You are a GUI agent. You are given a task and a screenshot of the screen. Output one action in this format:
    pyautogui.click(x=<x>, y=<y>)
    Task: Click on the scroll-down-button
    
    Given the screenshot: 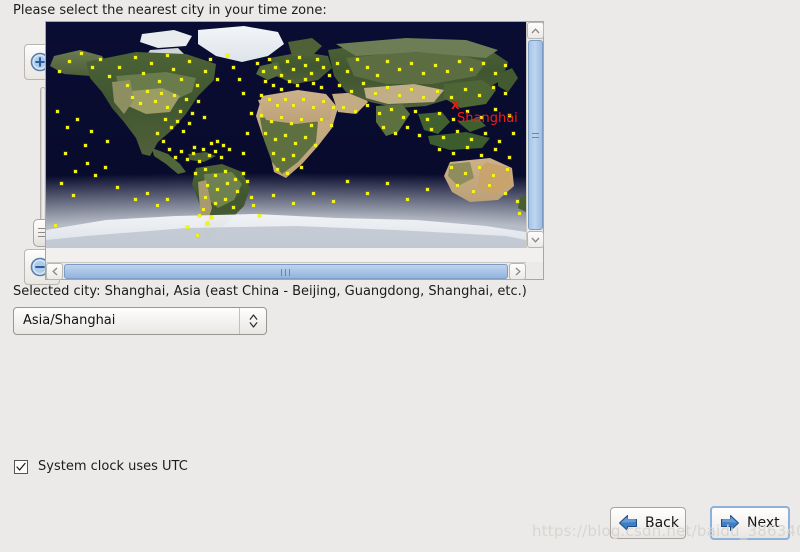 What is the action you would take?
    pyautogui.click(x=535, y=239)
    